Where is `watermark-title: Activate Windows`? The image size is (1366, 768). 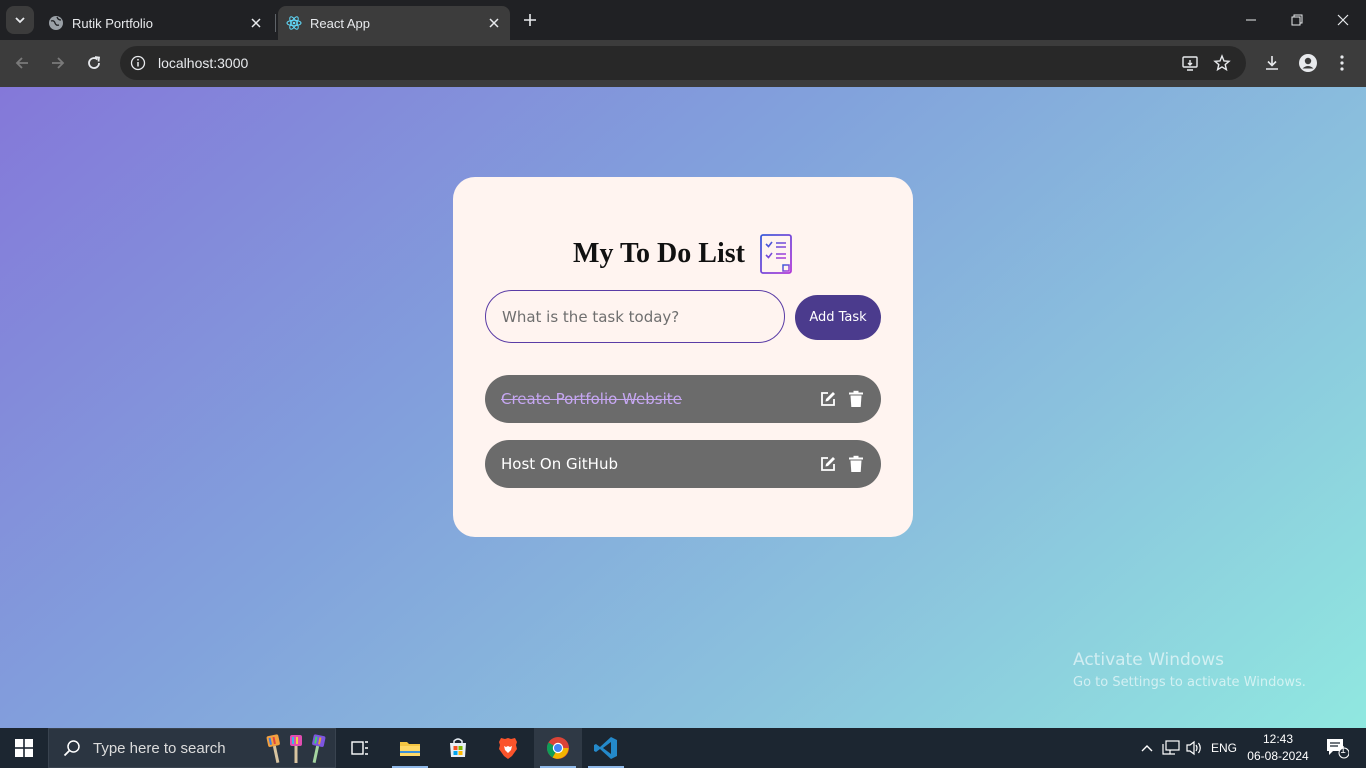 watermark-title: Activate Windows is located at coordinates (1148, 660).